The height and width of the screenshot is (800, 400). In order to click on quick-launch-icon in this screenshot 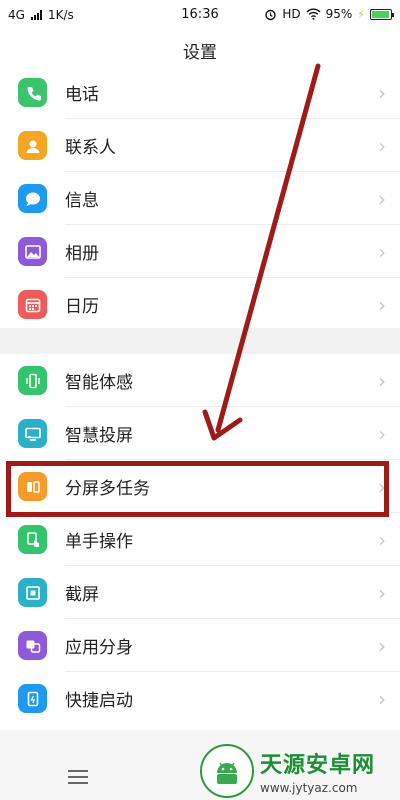, I will do `click(32, 698)`.